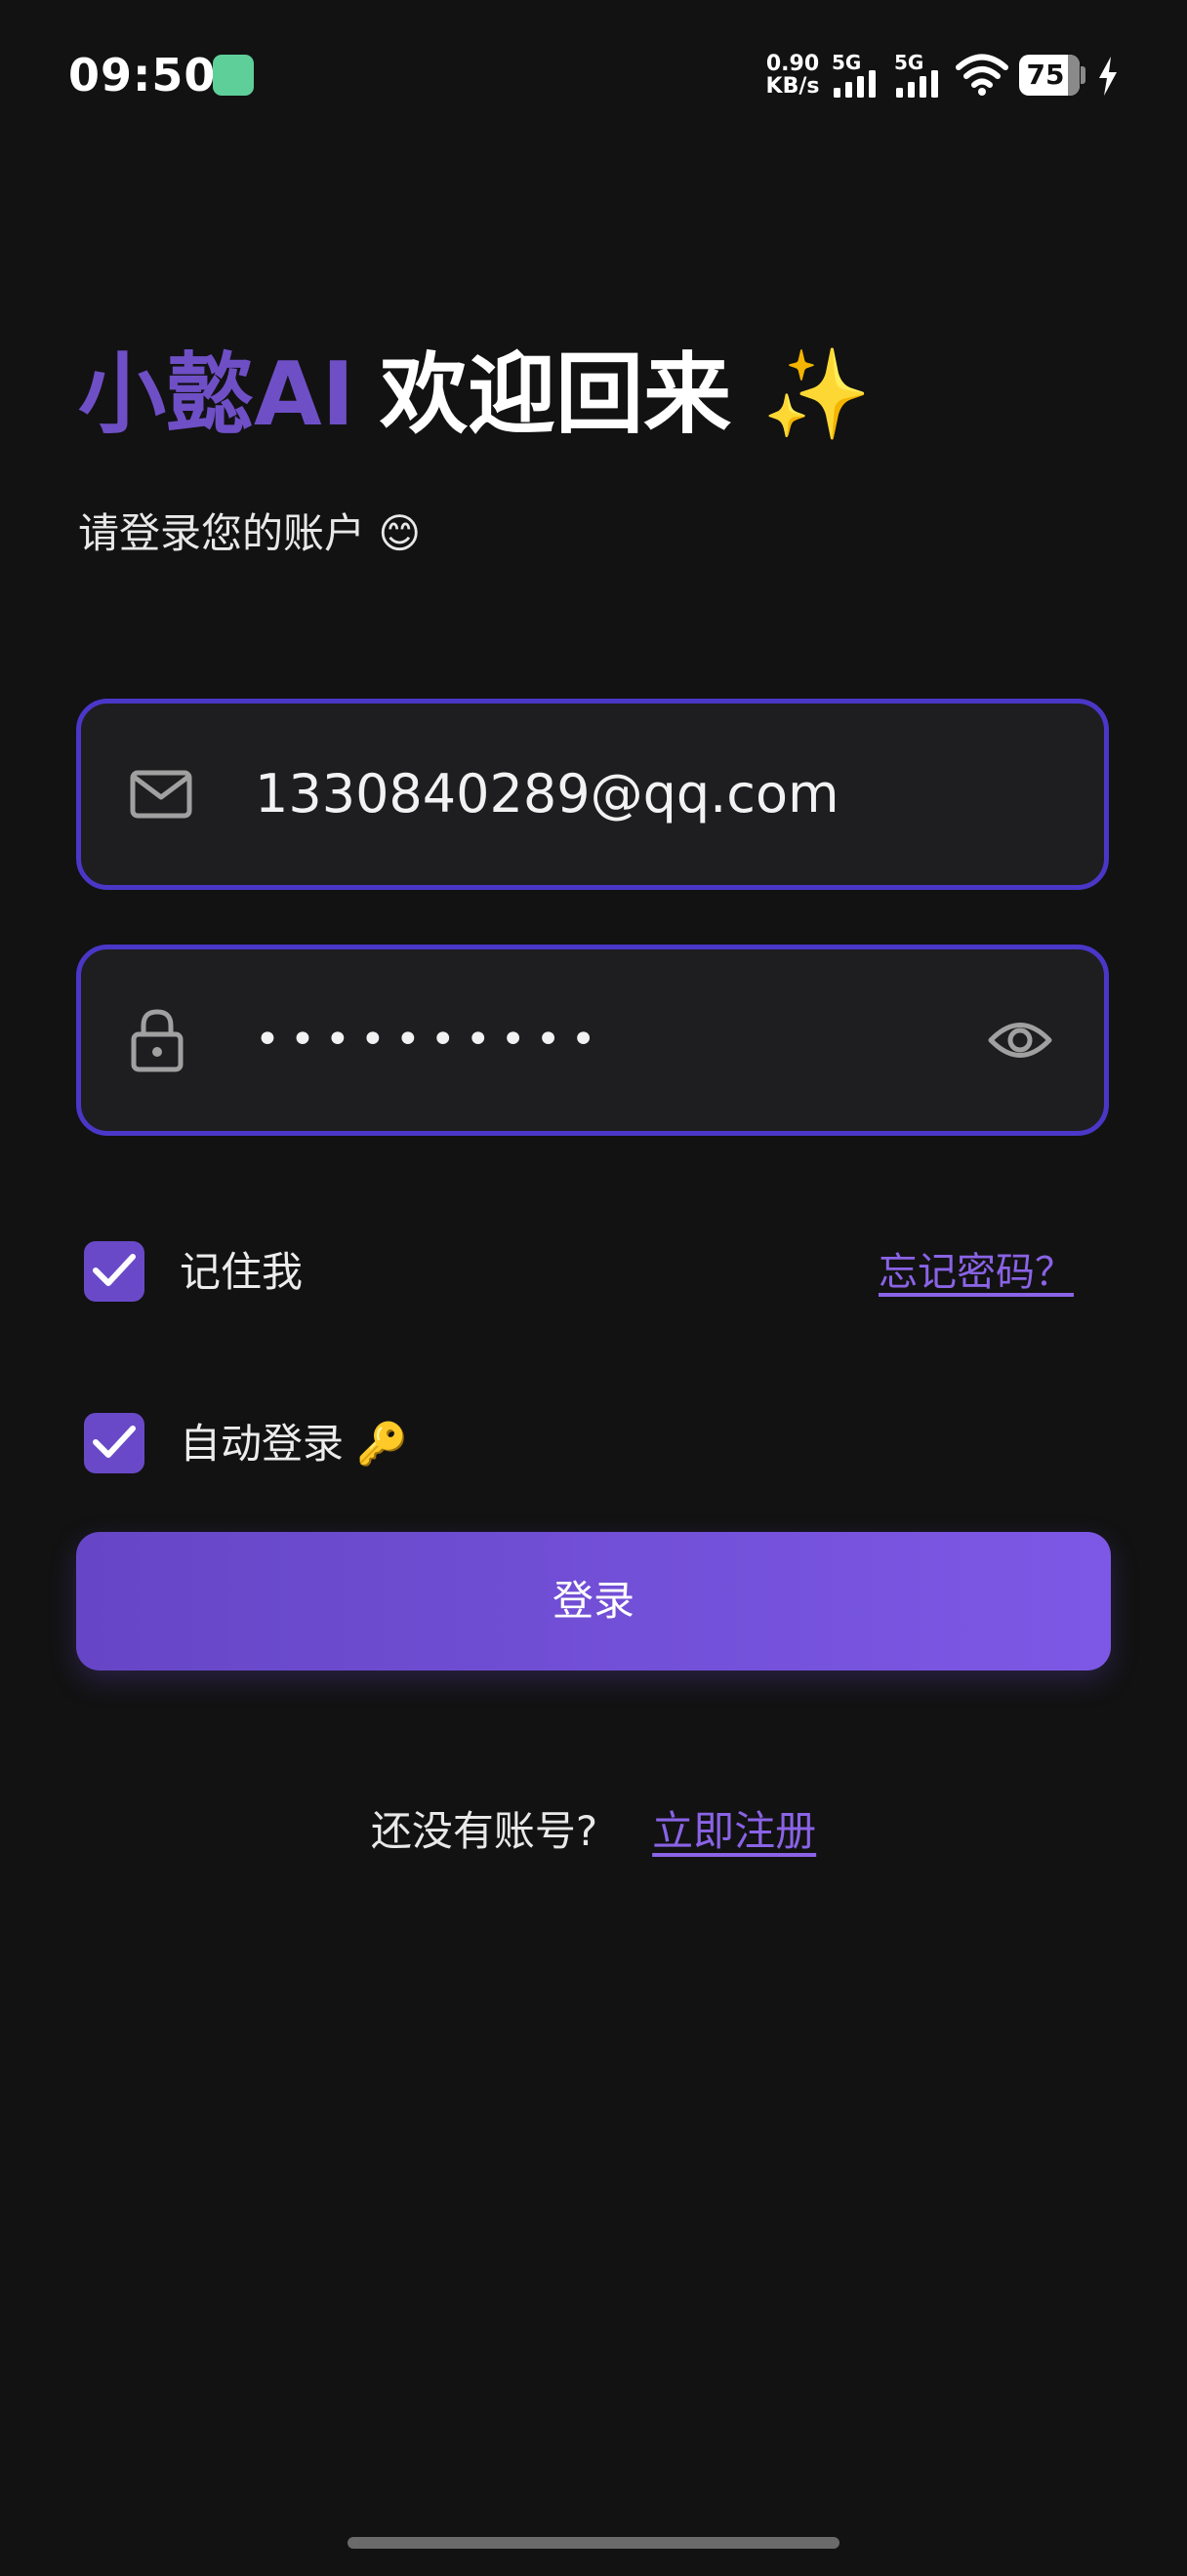  I want to click on auto-login-checkbox, so click(114, 1443).